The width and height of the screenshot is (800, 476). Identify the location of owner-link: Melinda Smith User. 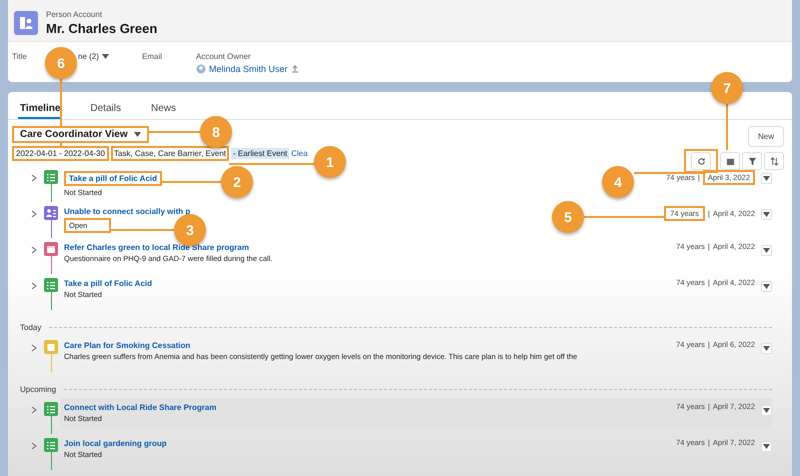
(248, 69).